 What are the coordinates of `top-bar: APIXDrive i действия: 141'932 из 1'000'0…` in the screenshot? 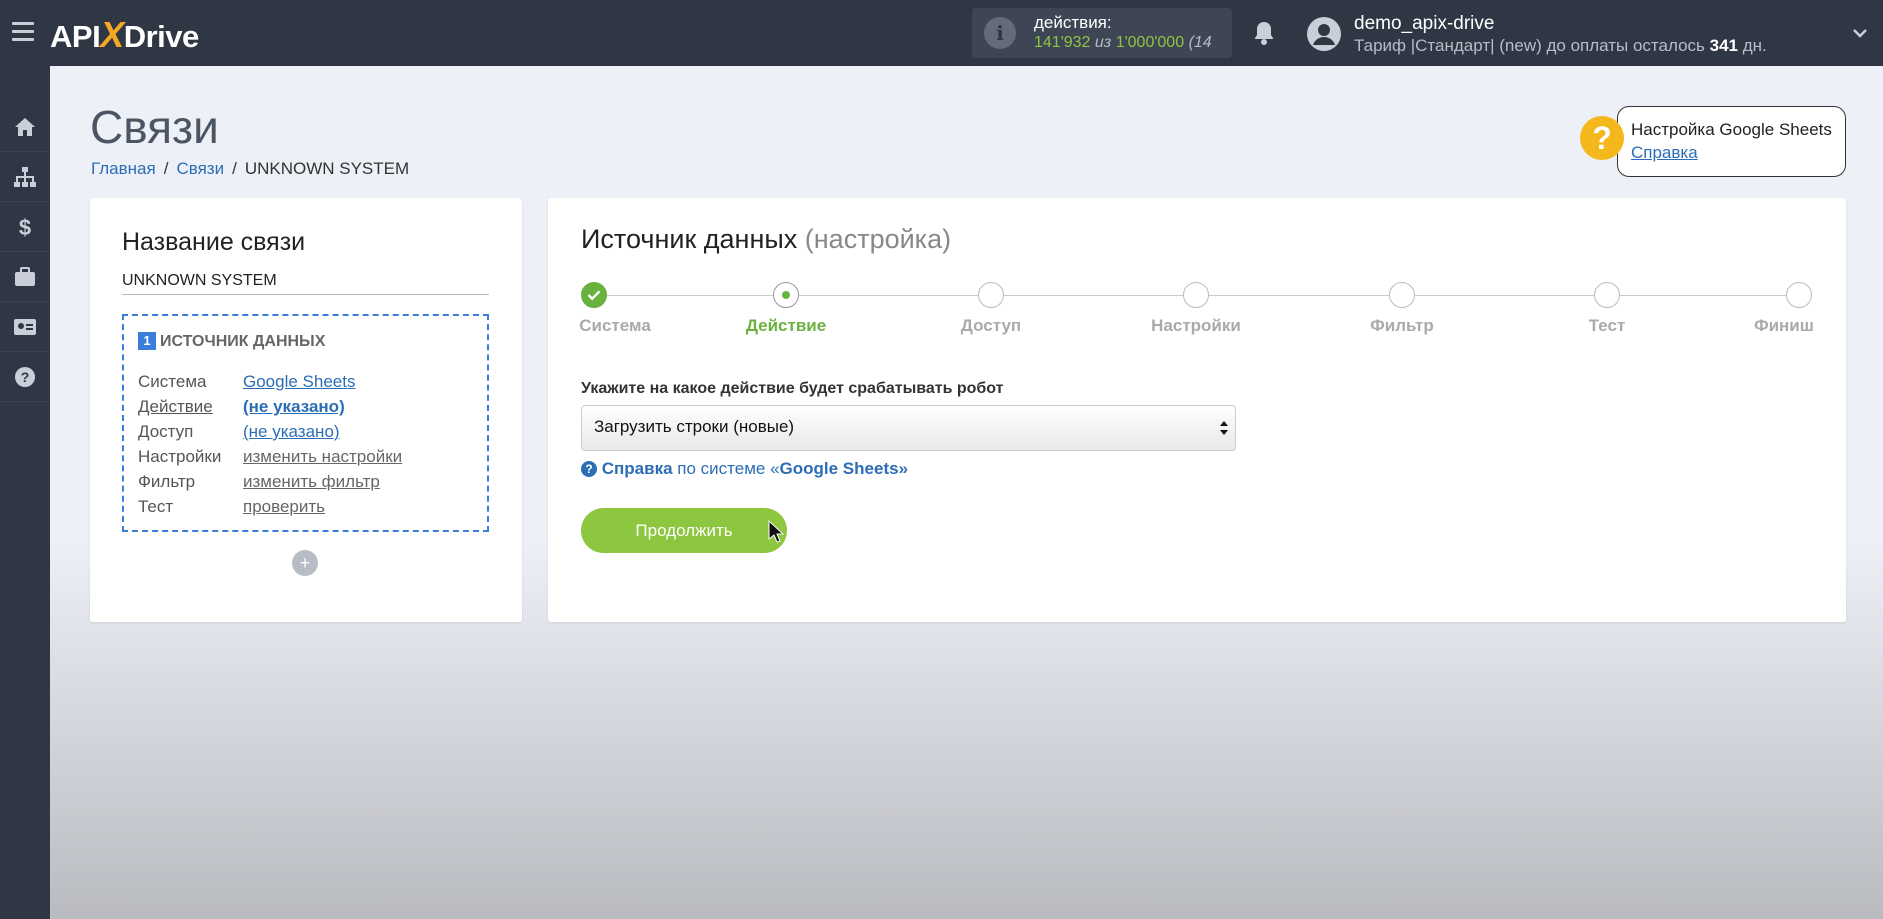 It's located at (941, 33).